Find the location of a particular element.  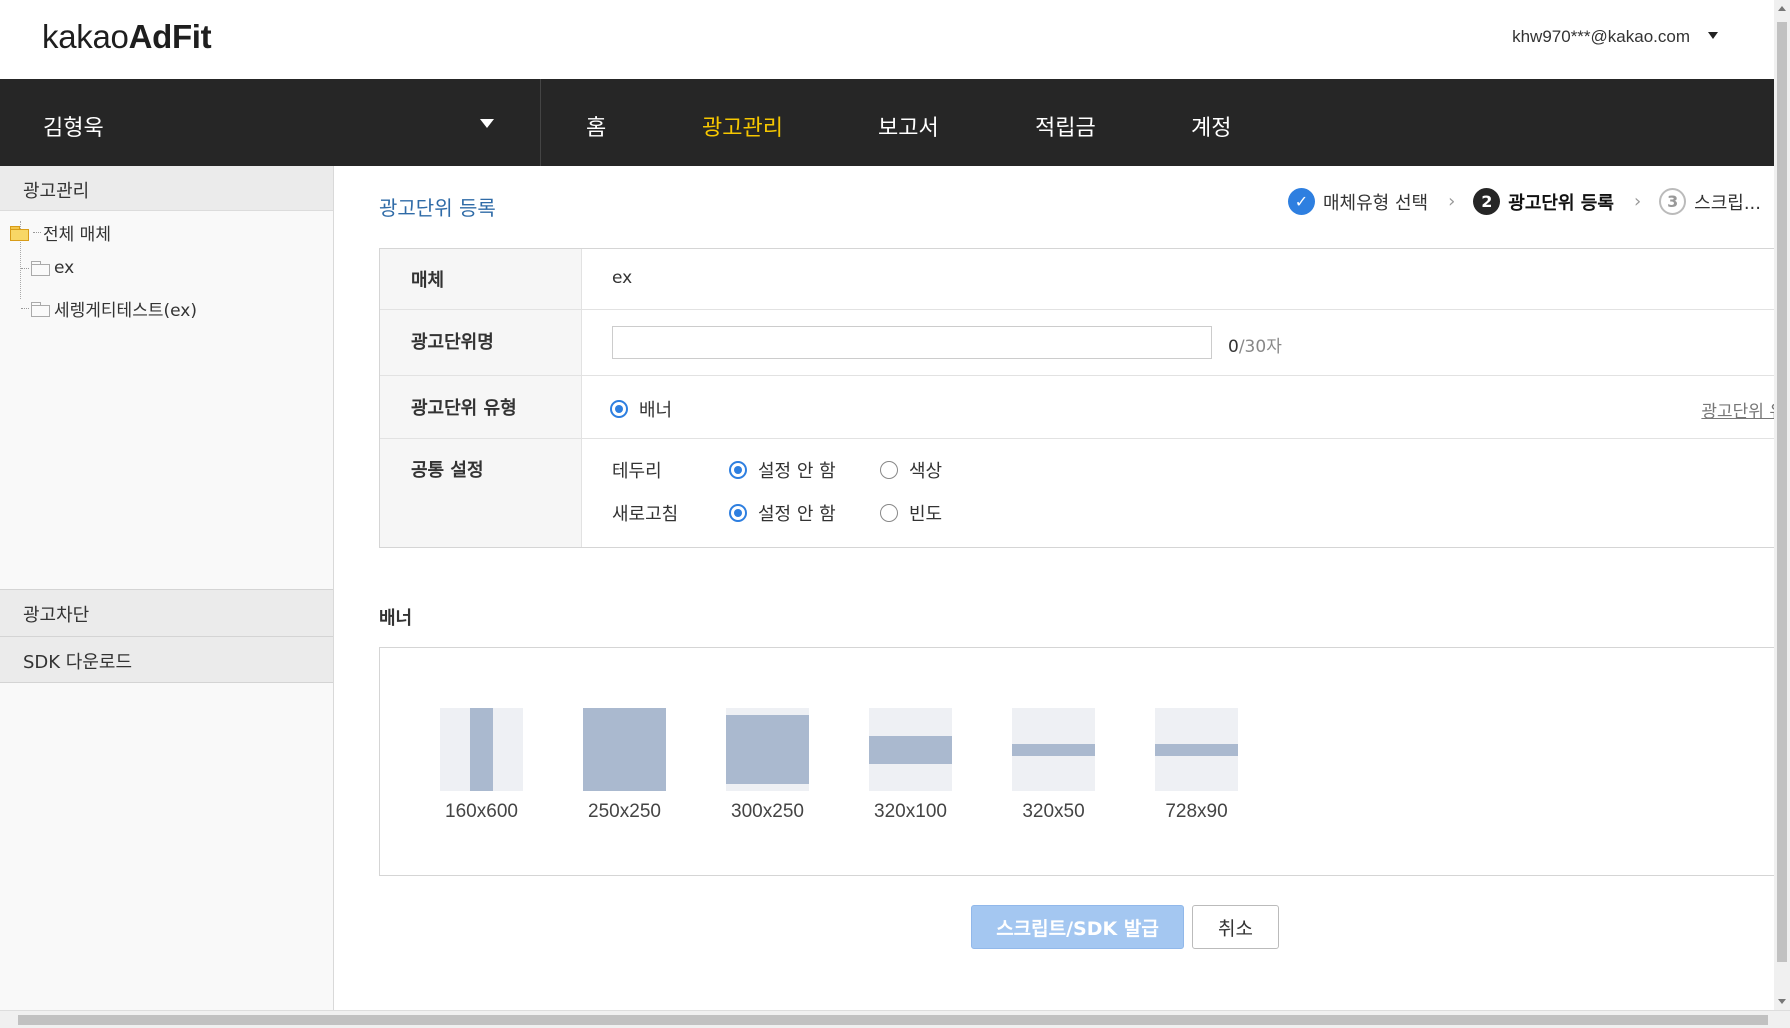

logo-regular-text: kakao is located at coordinates (85, 36).